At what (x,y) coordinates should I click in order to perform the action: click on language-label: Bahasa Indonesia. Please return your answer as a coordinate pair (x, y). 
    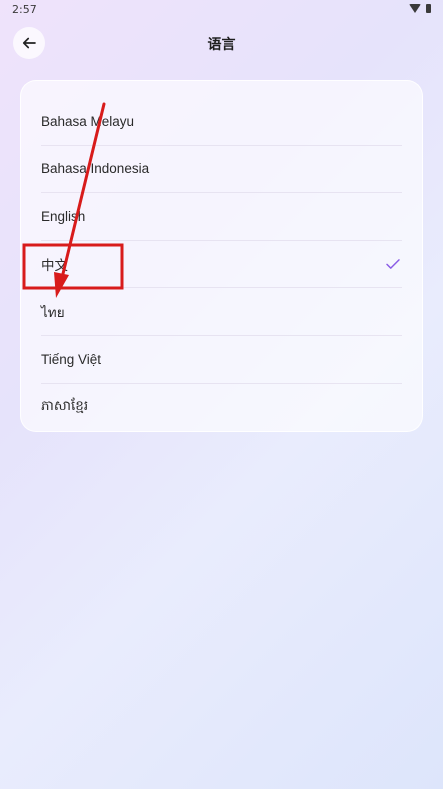
    Looking at the image, I should click on (95, 169).